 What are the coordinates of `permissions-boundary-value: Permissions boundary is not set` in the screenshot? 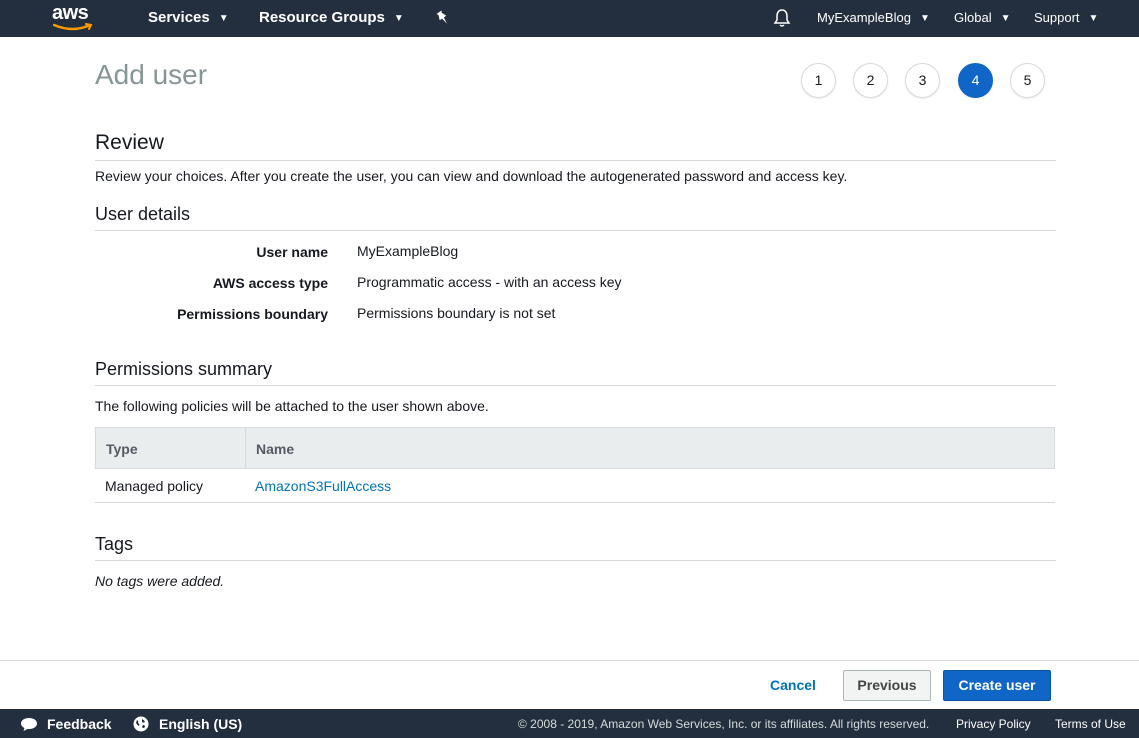 It's located at (456, 313).